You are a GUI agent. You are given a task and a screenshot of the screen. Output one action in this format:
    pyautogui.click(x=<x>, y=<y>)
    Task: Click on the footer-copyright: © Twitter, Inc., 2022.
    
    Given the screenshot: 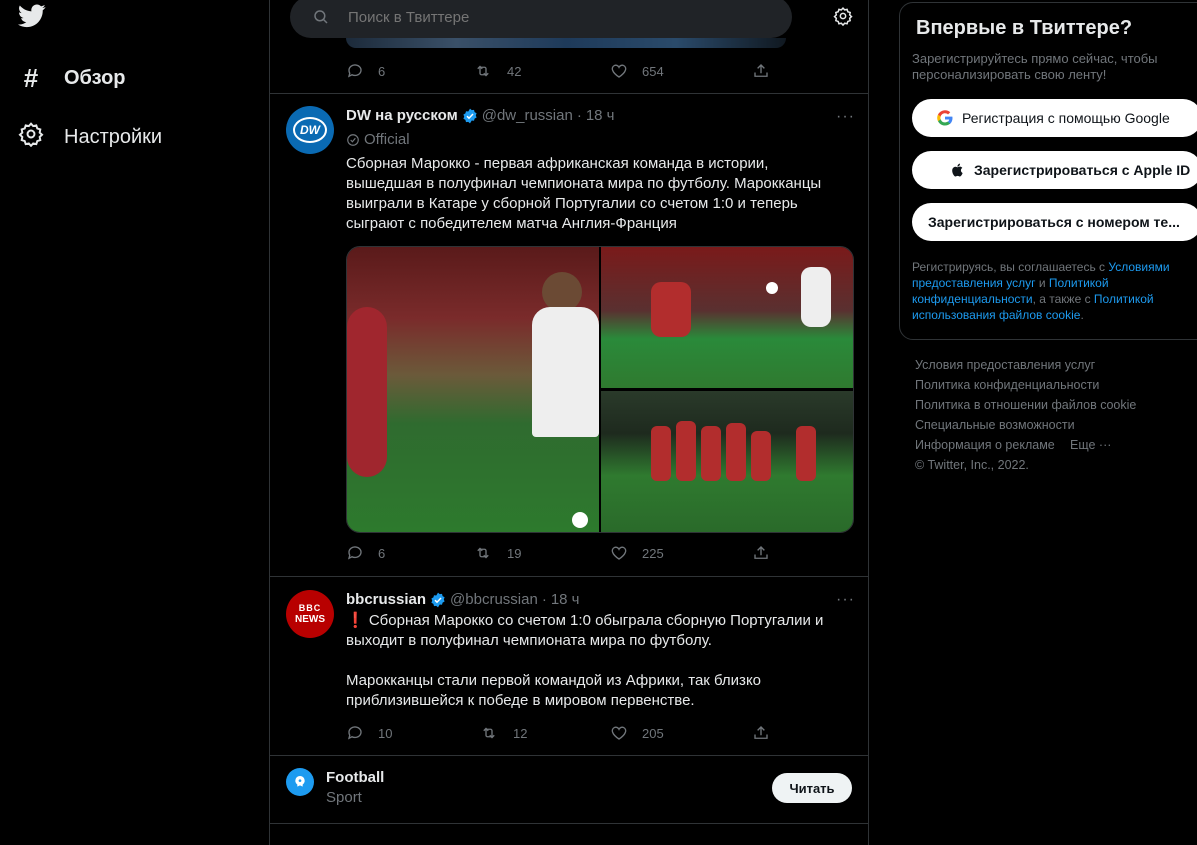 What is the action you would take?
    pyautogui.click(x=972, y=465)
    